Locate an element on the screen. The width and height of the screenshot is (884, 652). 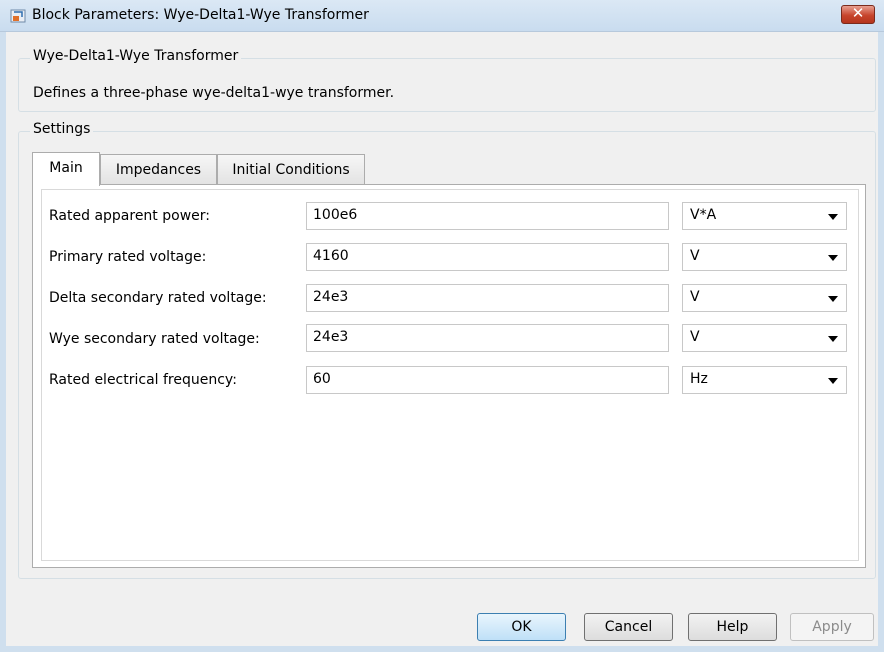
rated-apparent-power-value: 100e6 is located at coordinates (335, 215).